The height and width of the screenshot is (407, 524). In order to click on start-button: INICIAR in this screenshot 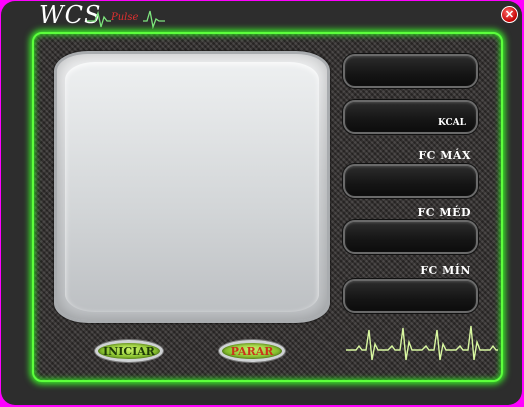, I will do `click(129, 351)`.